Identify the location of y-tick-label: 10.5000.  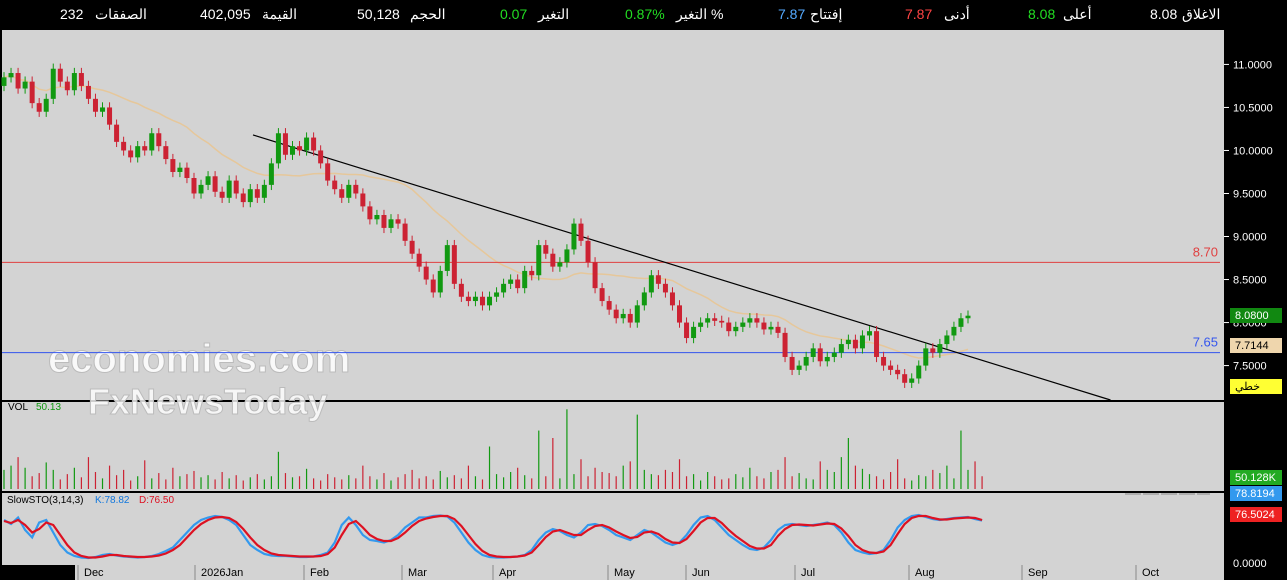
(1253, 108).